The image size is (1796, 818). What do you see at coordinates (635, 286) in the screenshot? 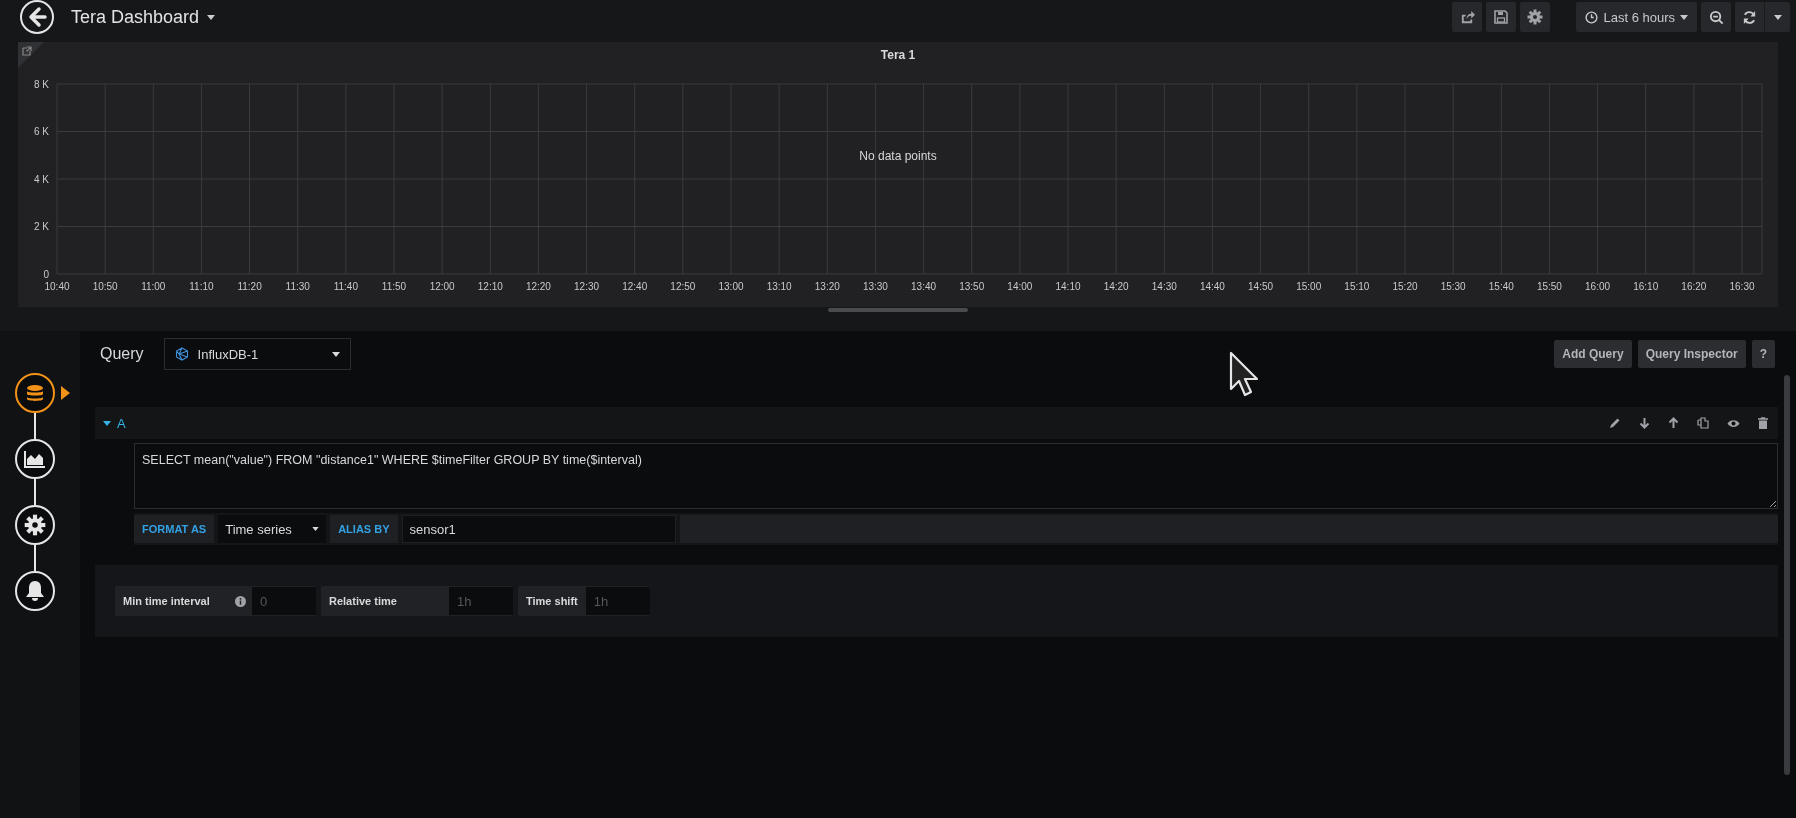
I see `axis-label: 12:40` at bounding box center [635, 286].